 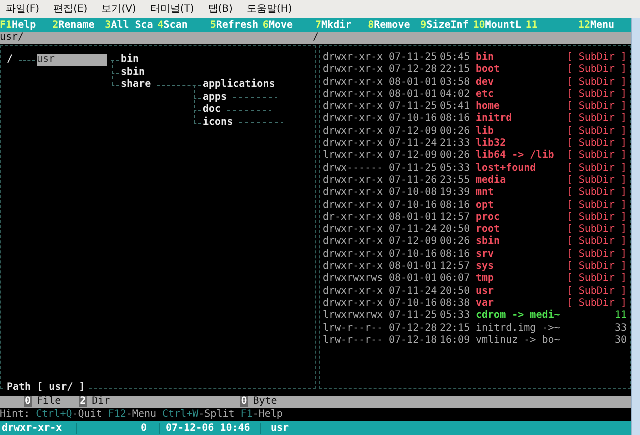 I want to click on file-date: 07-12-18, so click(x=413, y=341).